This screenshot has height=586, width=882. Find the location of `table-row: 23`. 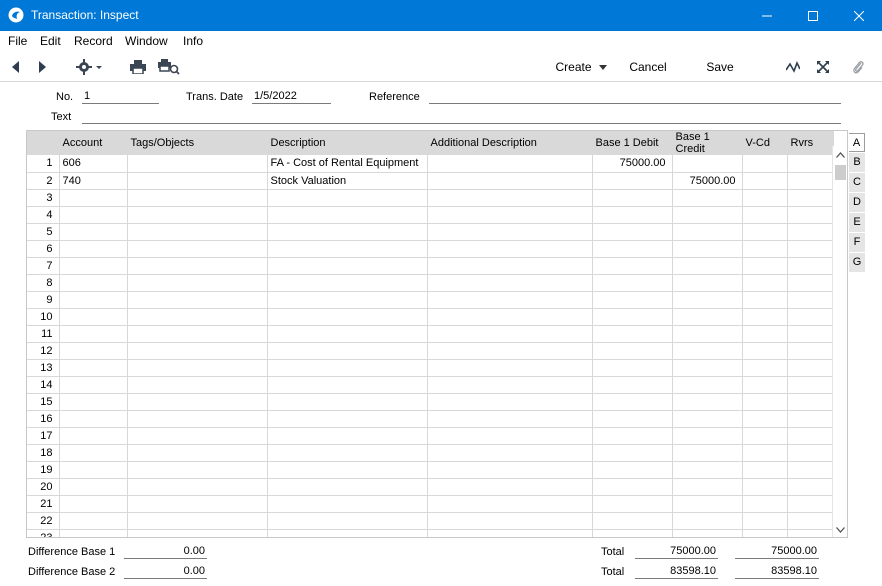

table-row: 23 is located at coordinates (430, 533).